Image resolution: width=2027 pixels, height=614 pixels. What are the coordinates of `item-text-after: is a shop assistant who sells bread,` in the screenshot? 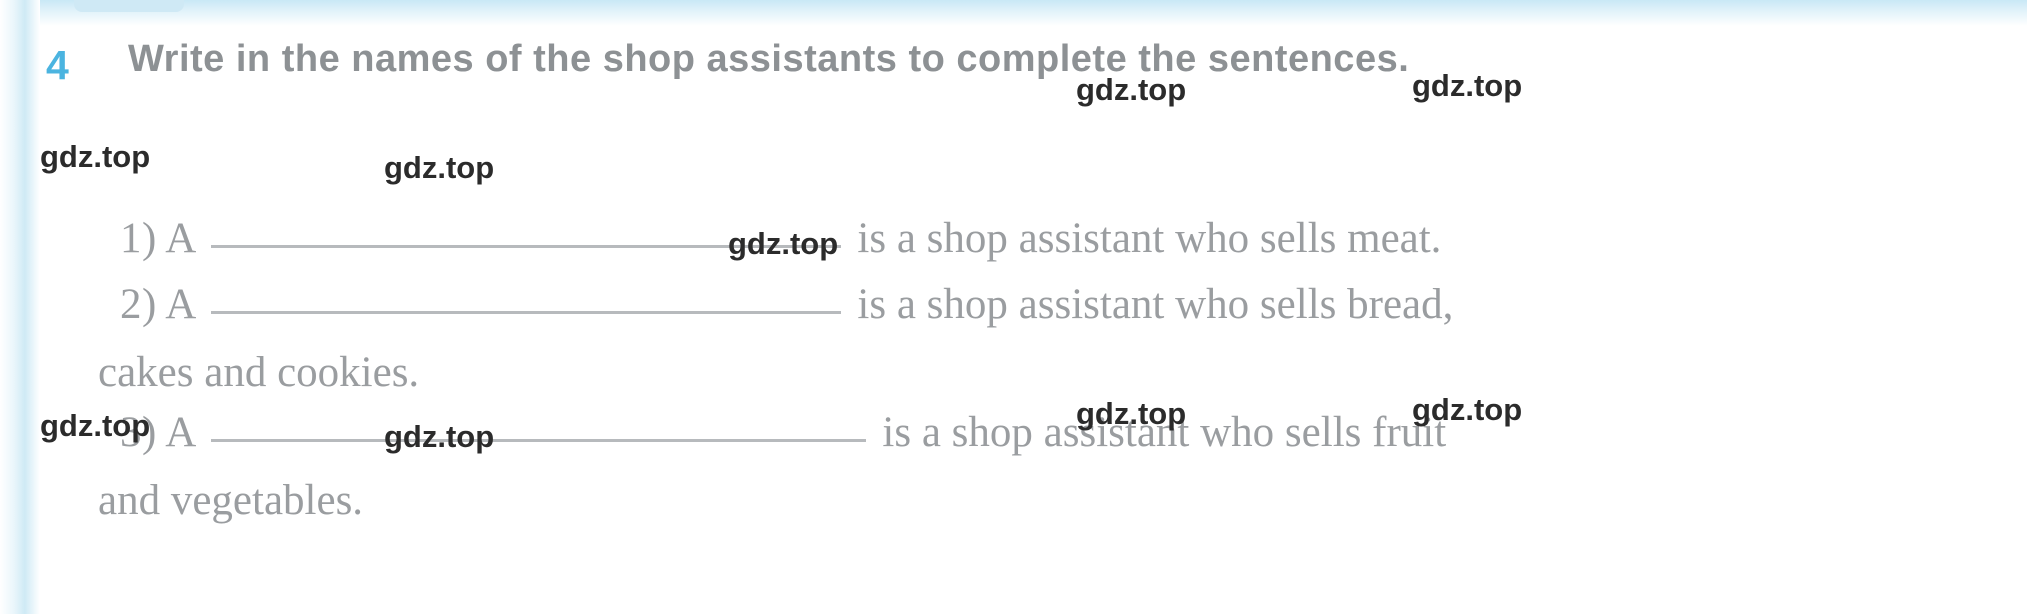 It's located at (1155, 304).